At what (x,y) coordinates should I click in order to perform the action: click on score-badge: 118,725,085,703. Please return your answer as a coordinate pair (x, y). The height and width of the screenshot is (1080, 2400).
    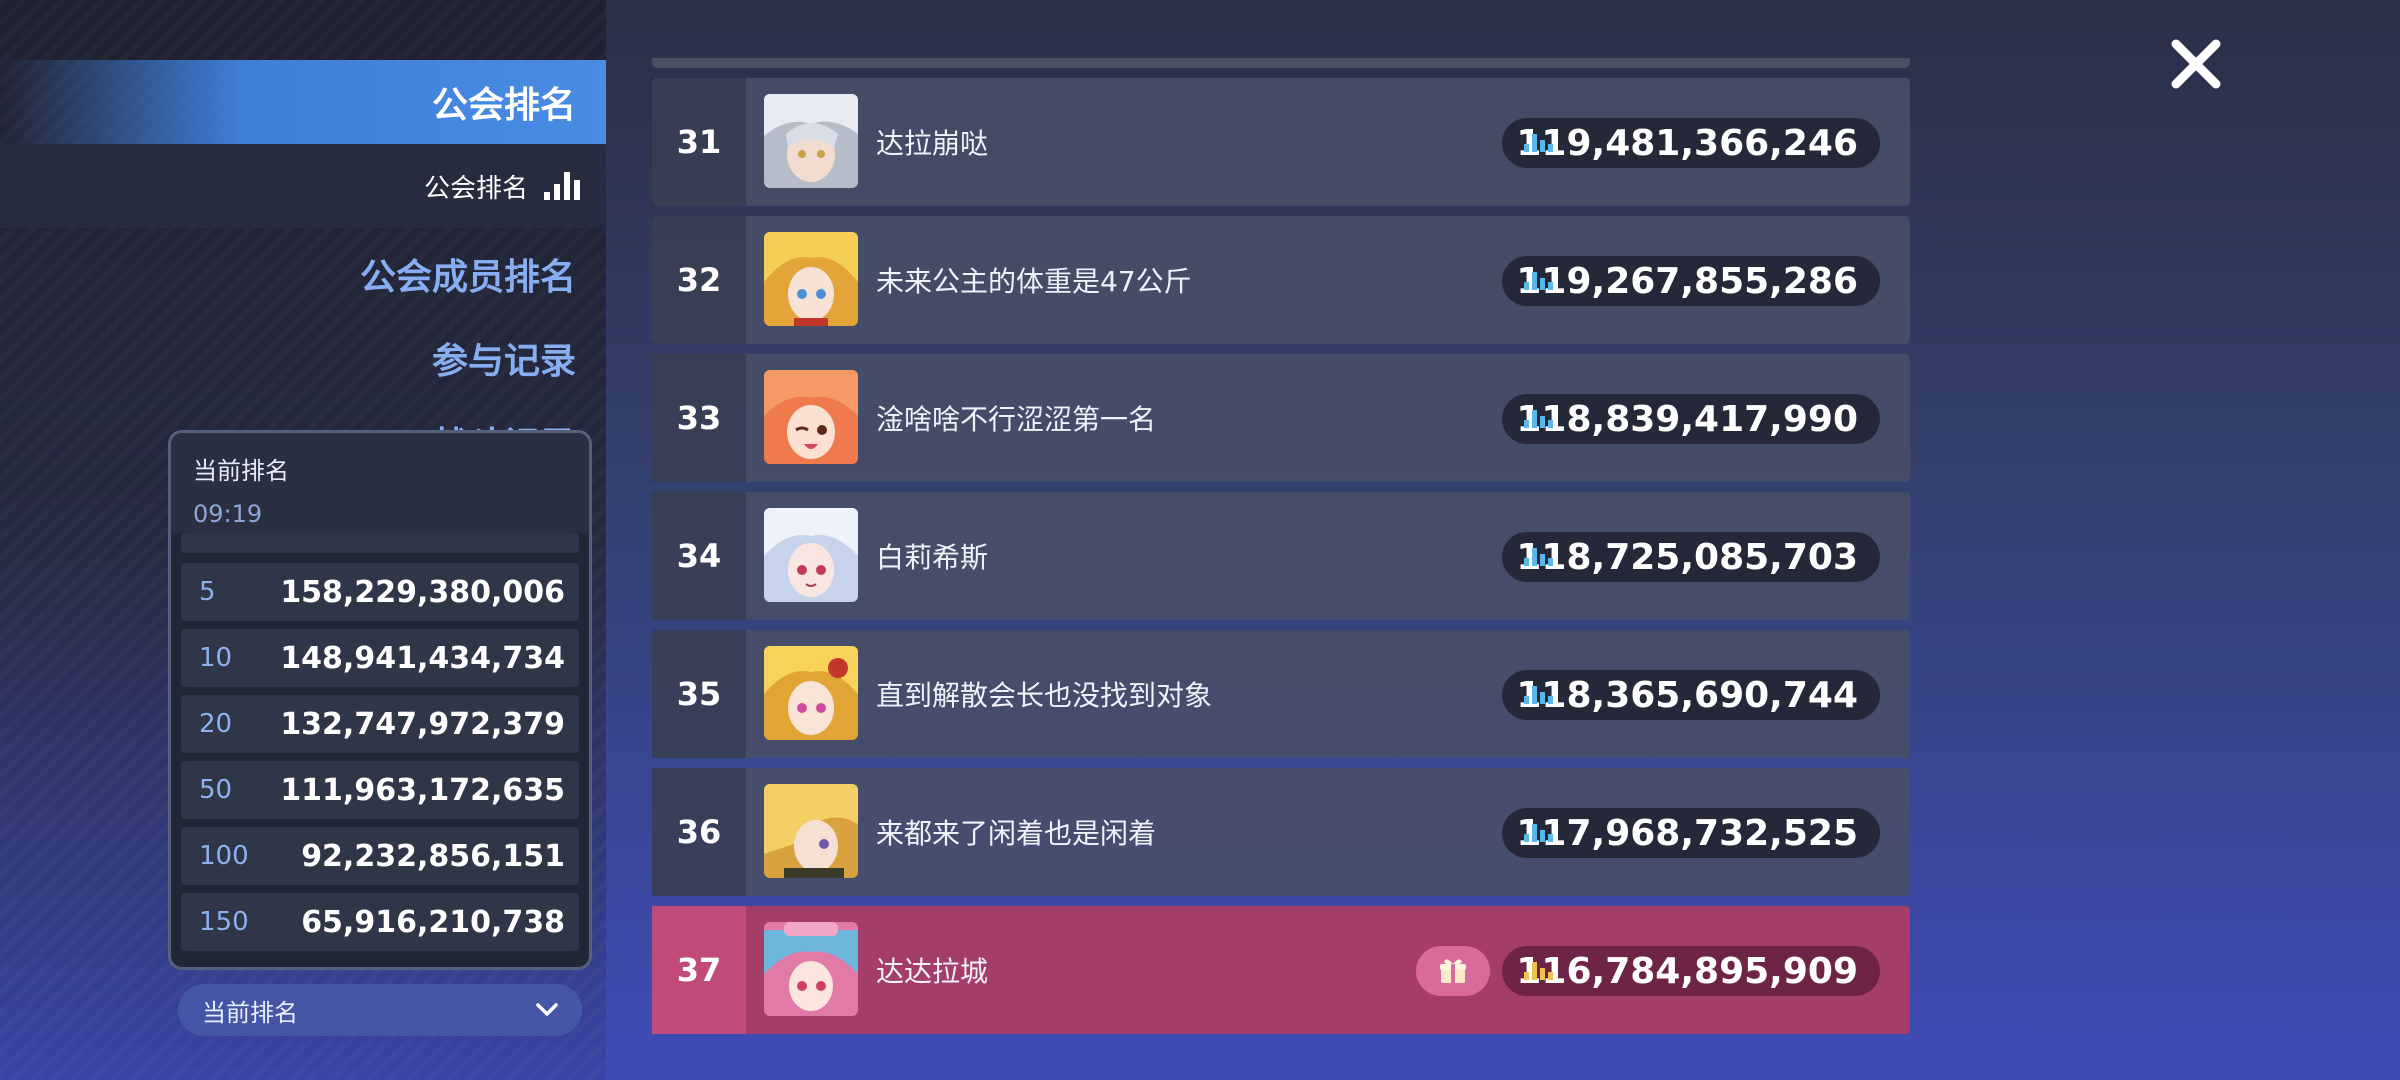
    Looking at the image, I should click on (1691, 557).